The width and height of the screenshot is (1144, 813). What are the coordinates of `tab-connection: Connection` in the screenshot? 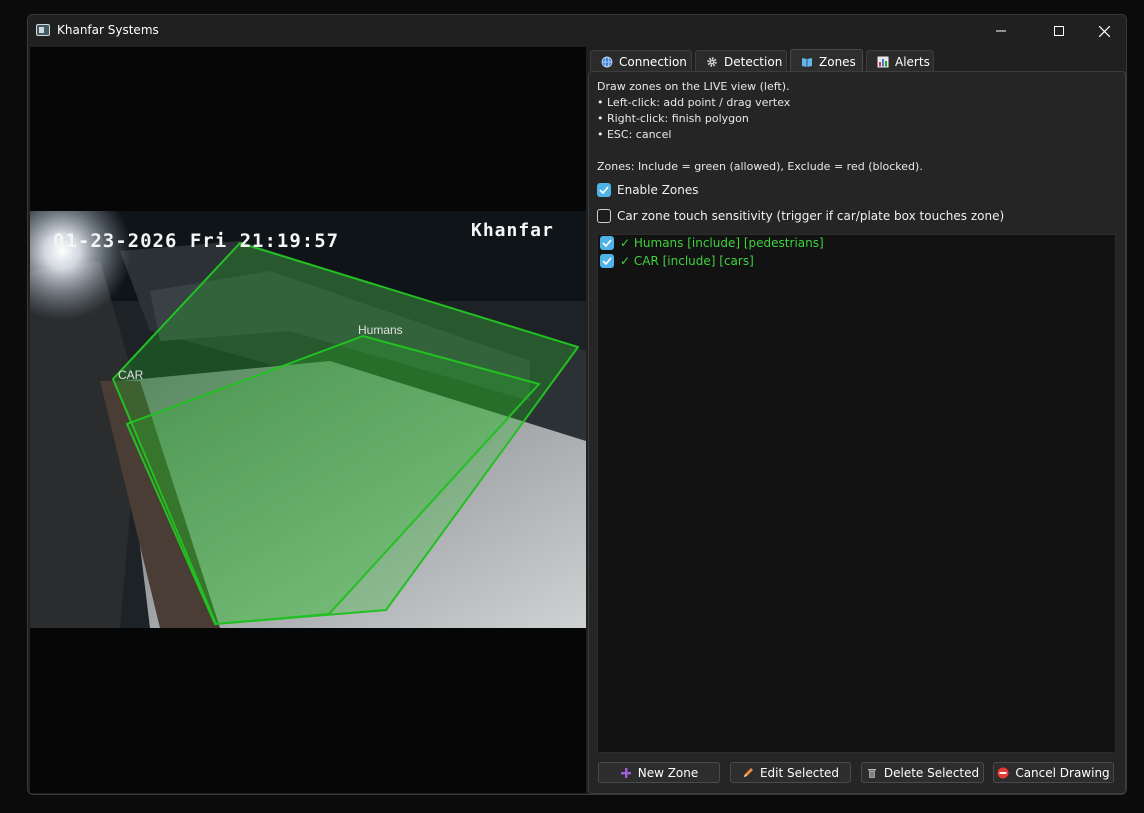 It's located at (641, 61).